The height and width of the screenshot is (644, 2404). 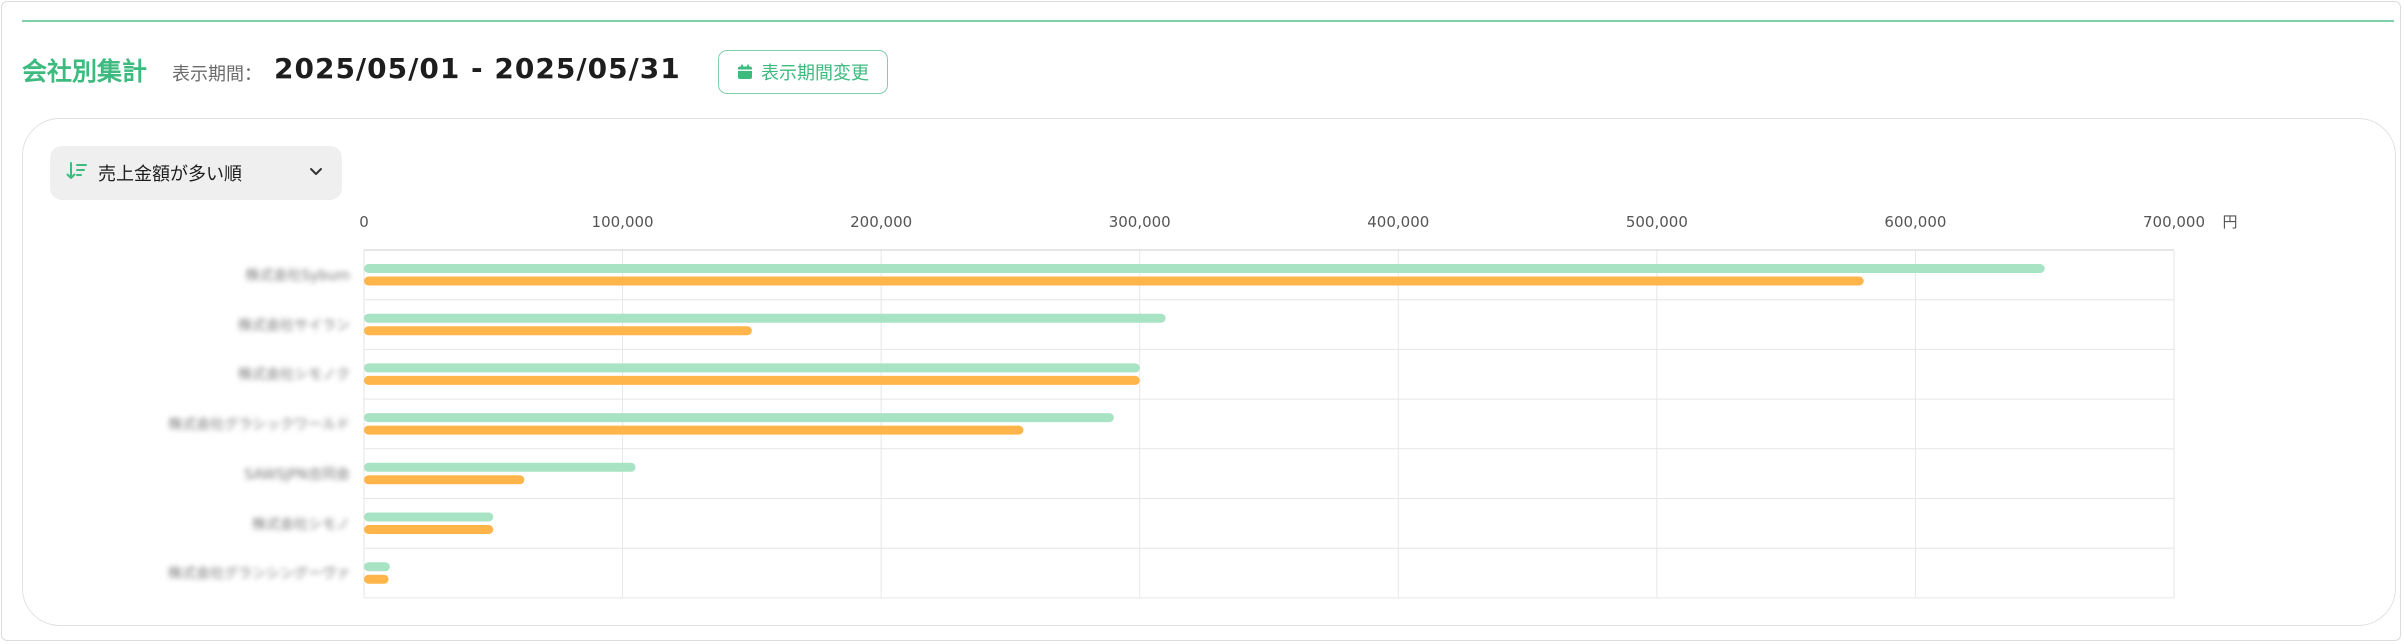 What do you see at coordinates (259, 425) in the screenshot?
I see `y-category-label: 株式会社グラシックワールド` at bounding box center [259, 425].